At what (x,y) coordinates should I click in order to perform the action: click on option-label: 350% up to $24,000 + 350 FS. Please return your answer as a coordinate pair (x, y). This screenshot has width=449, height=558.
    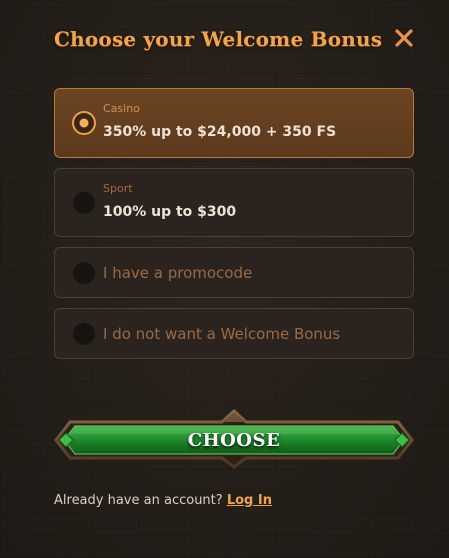
    Looking at the image, I should click on (220, 132).